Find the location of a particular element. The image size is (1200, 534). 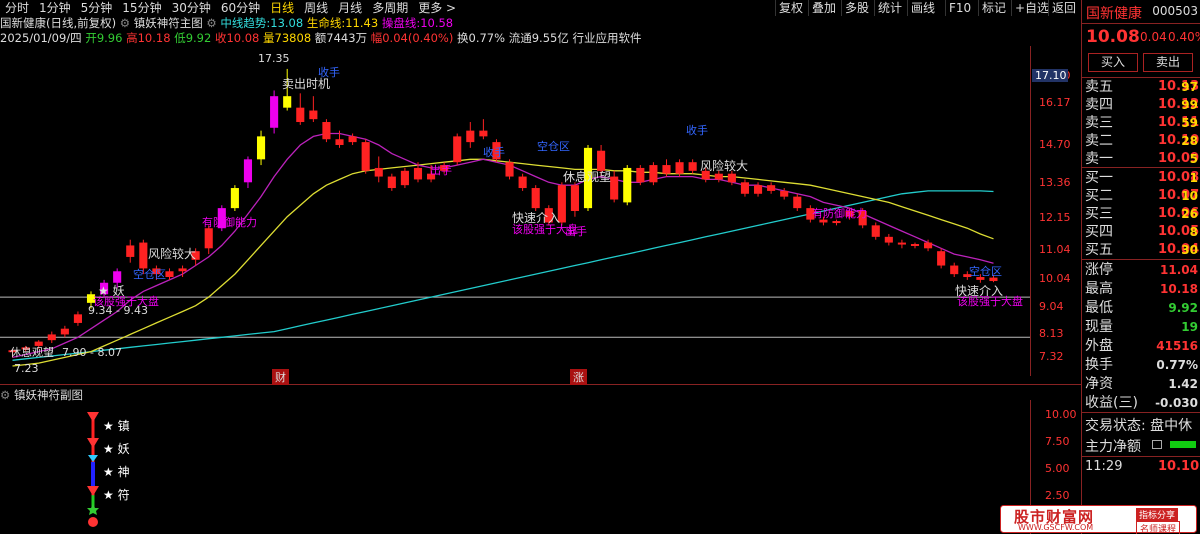

multi-stock-button: 多股 is located at coordinates (856, 8).